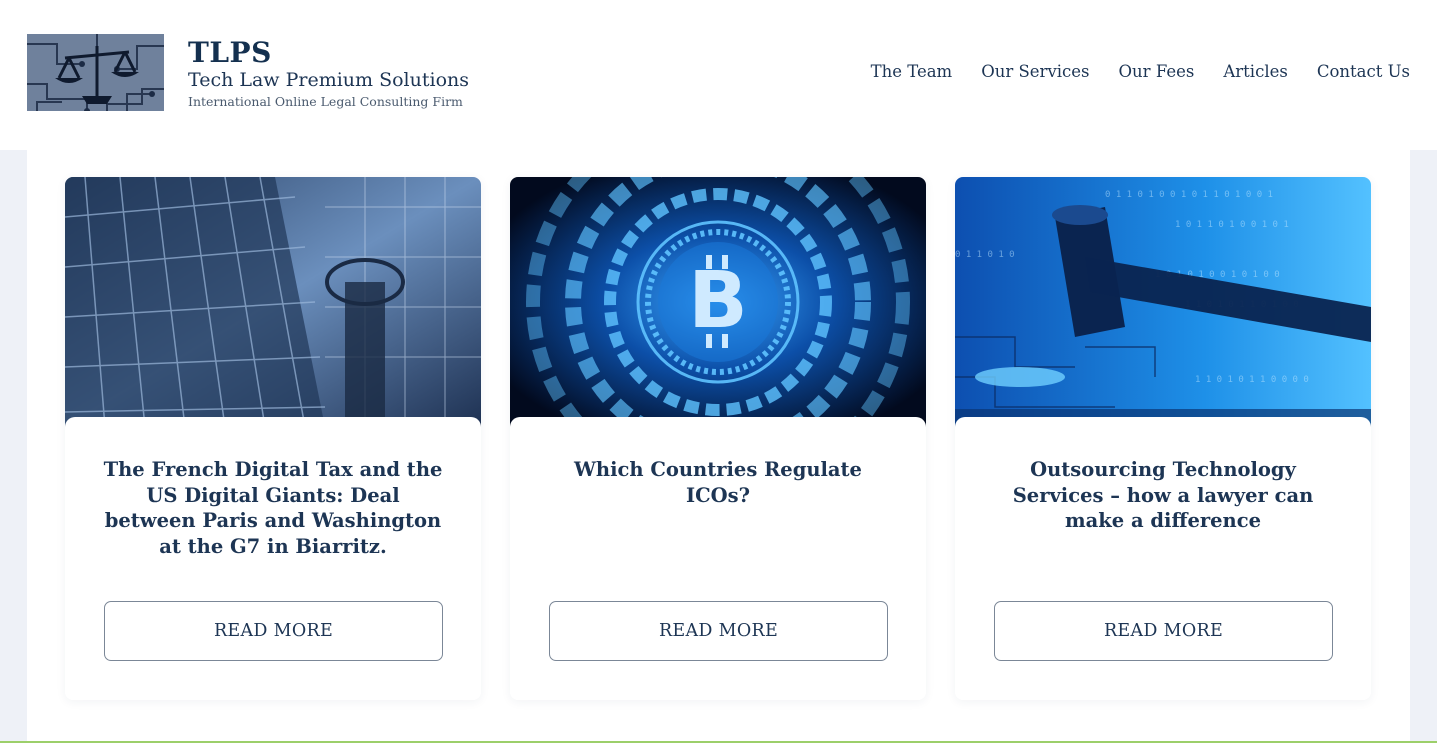 This screenshot has height=743, width=1437. Describe the element at coordinates (1255, 71) in the screenshot. I see `nav-item-articles: Articles` at that location.